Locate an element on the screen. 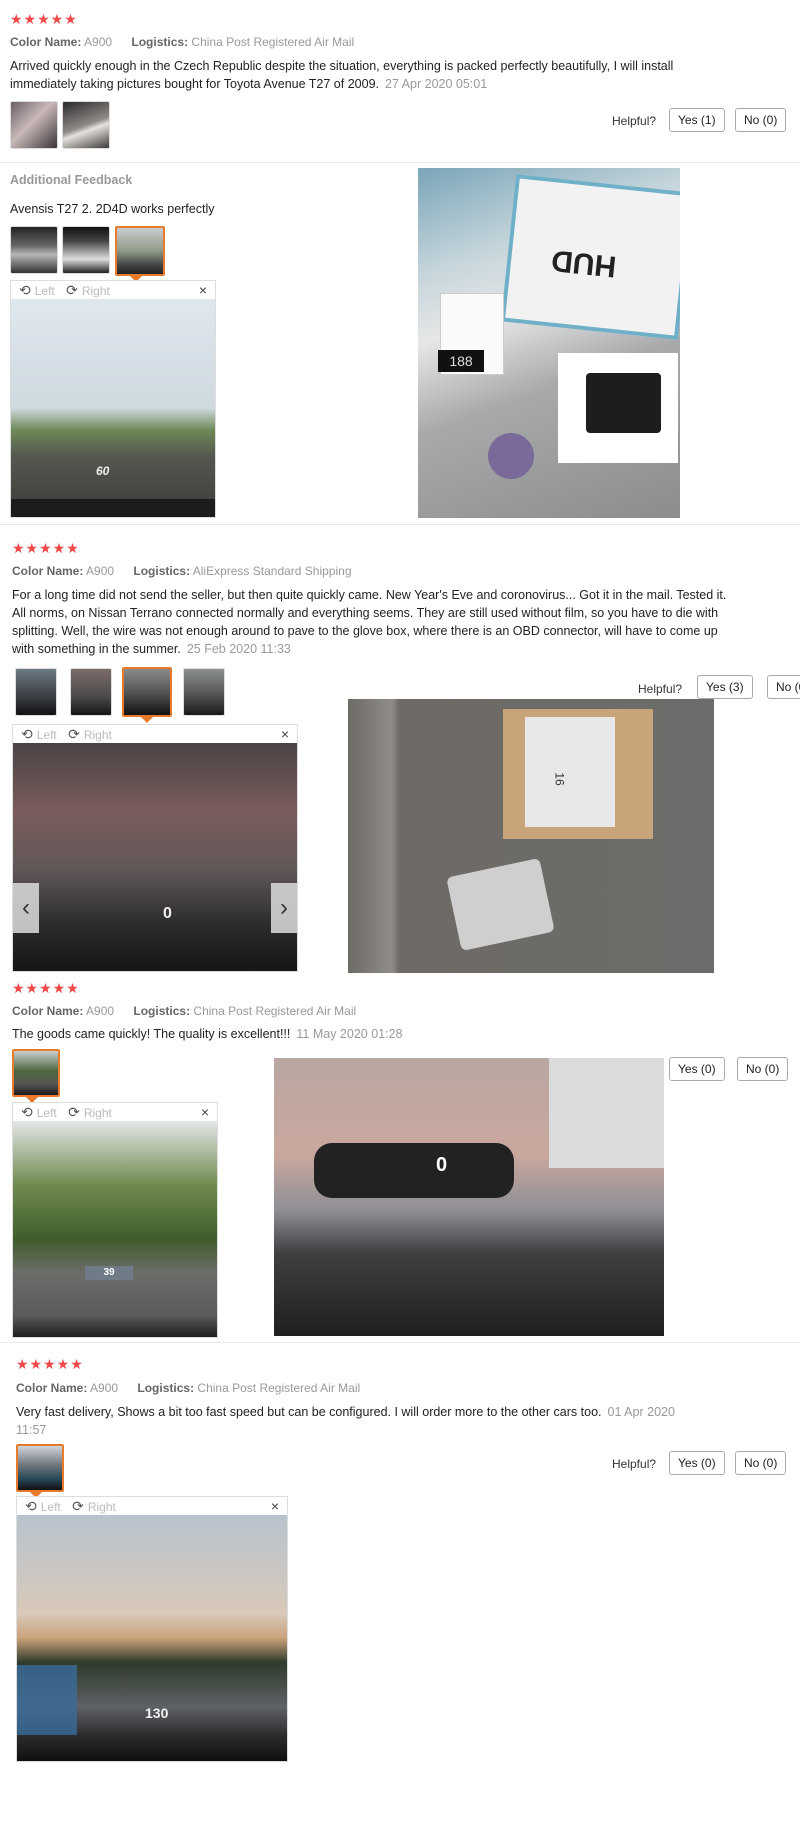 The image size is (800, 1830). car is located at coordinates (414, 1170).